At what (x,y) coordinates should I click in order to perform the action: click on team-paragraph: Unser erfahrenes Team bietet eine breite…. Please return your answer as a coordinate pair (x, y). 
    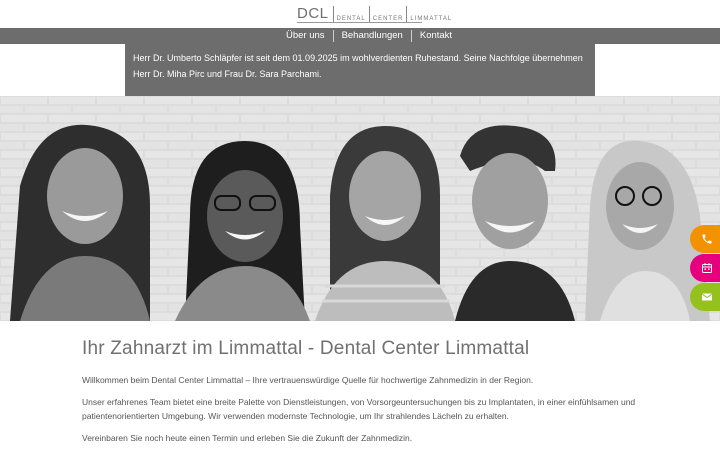
    Looking at the image, I should click on (359, 409).